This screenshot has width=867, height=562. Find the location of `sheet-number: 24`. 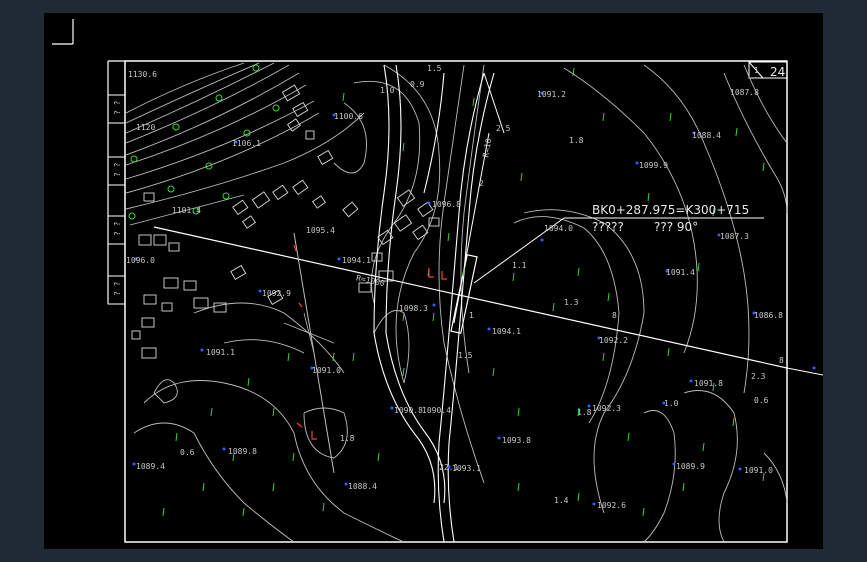

sheet-number: 24 is located at coordinates (777, 72).